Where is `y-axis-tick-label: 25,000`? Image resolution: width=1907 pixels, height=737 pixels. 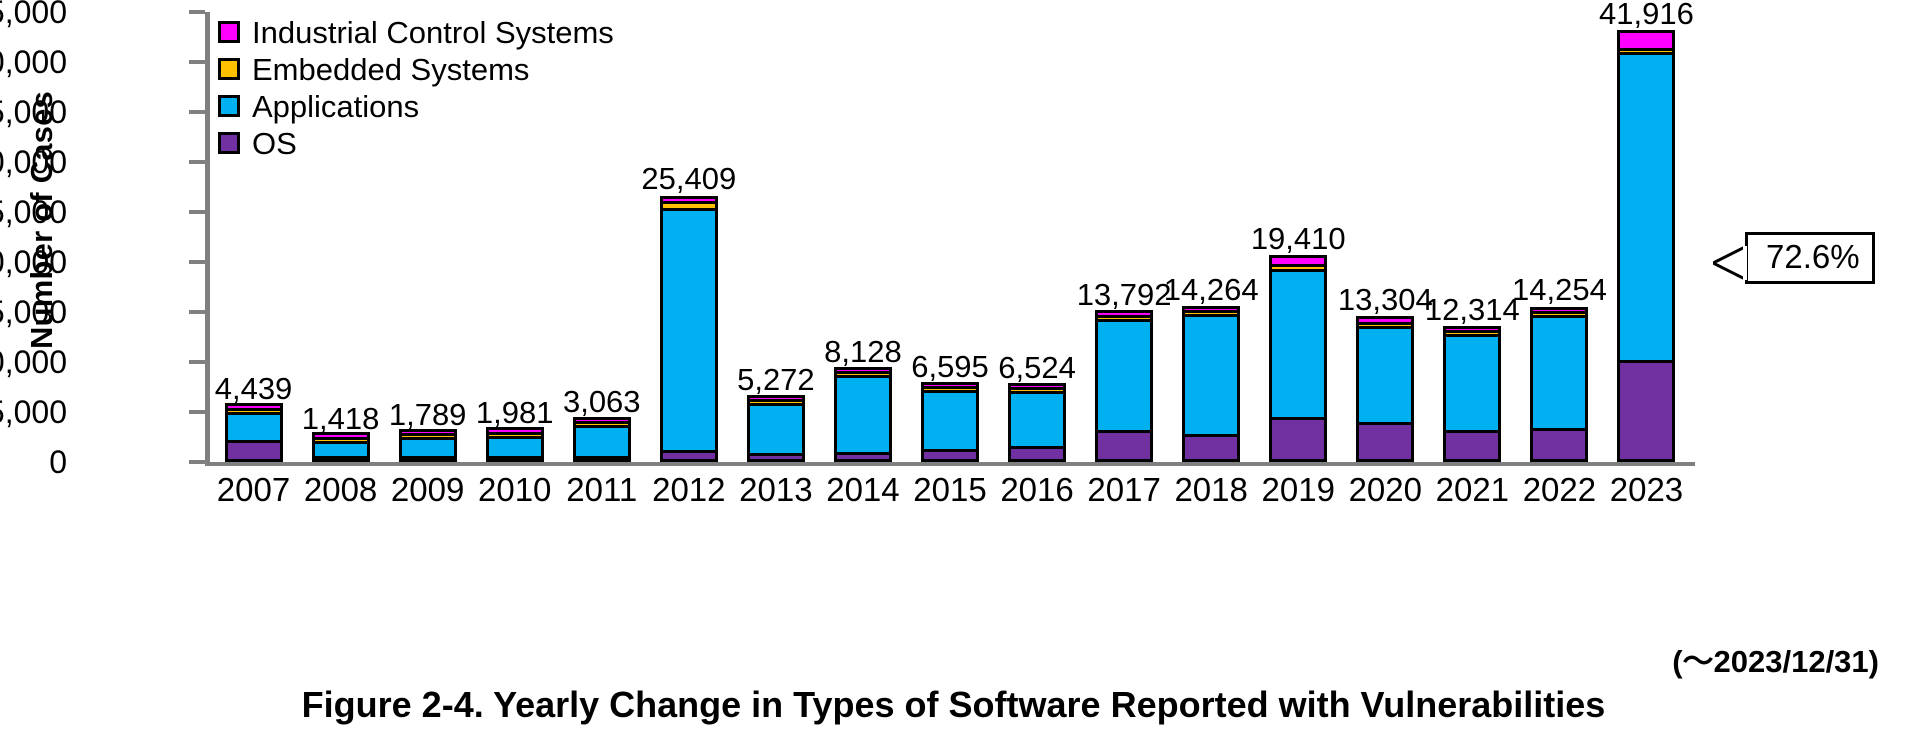
y-axis-tick-label: 25,000 is located at coordinates (33, 212).